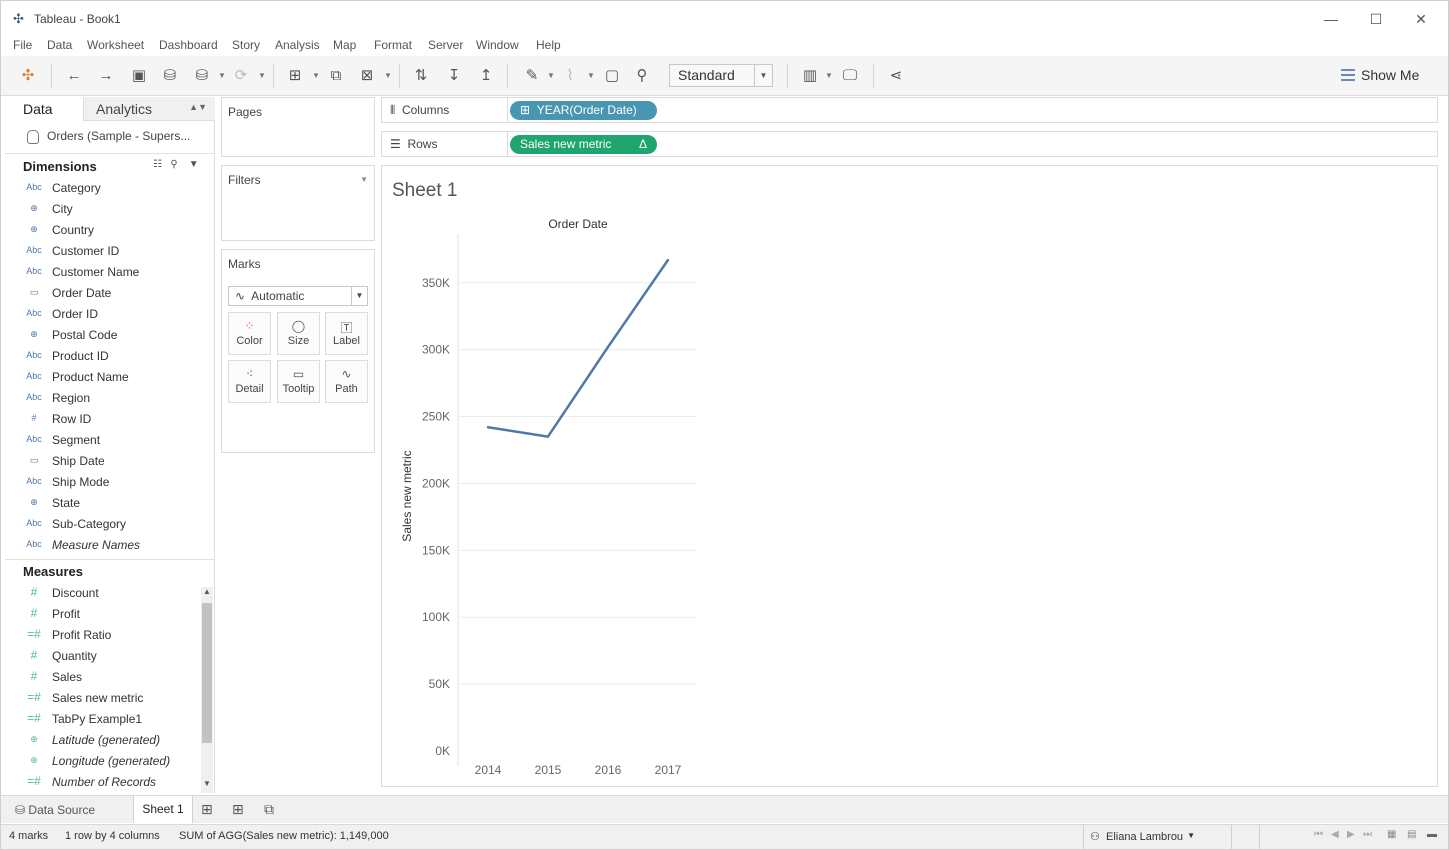 This screenshot has height=850, width=1449. I want to click on view-list-icon: ☷, so click(157, 164).